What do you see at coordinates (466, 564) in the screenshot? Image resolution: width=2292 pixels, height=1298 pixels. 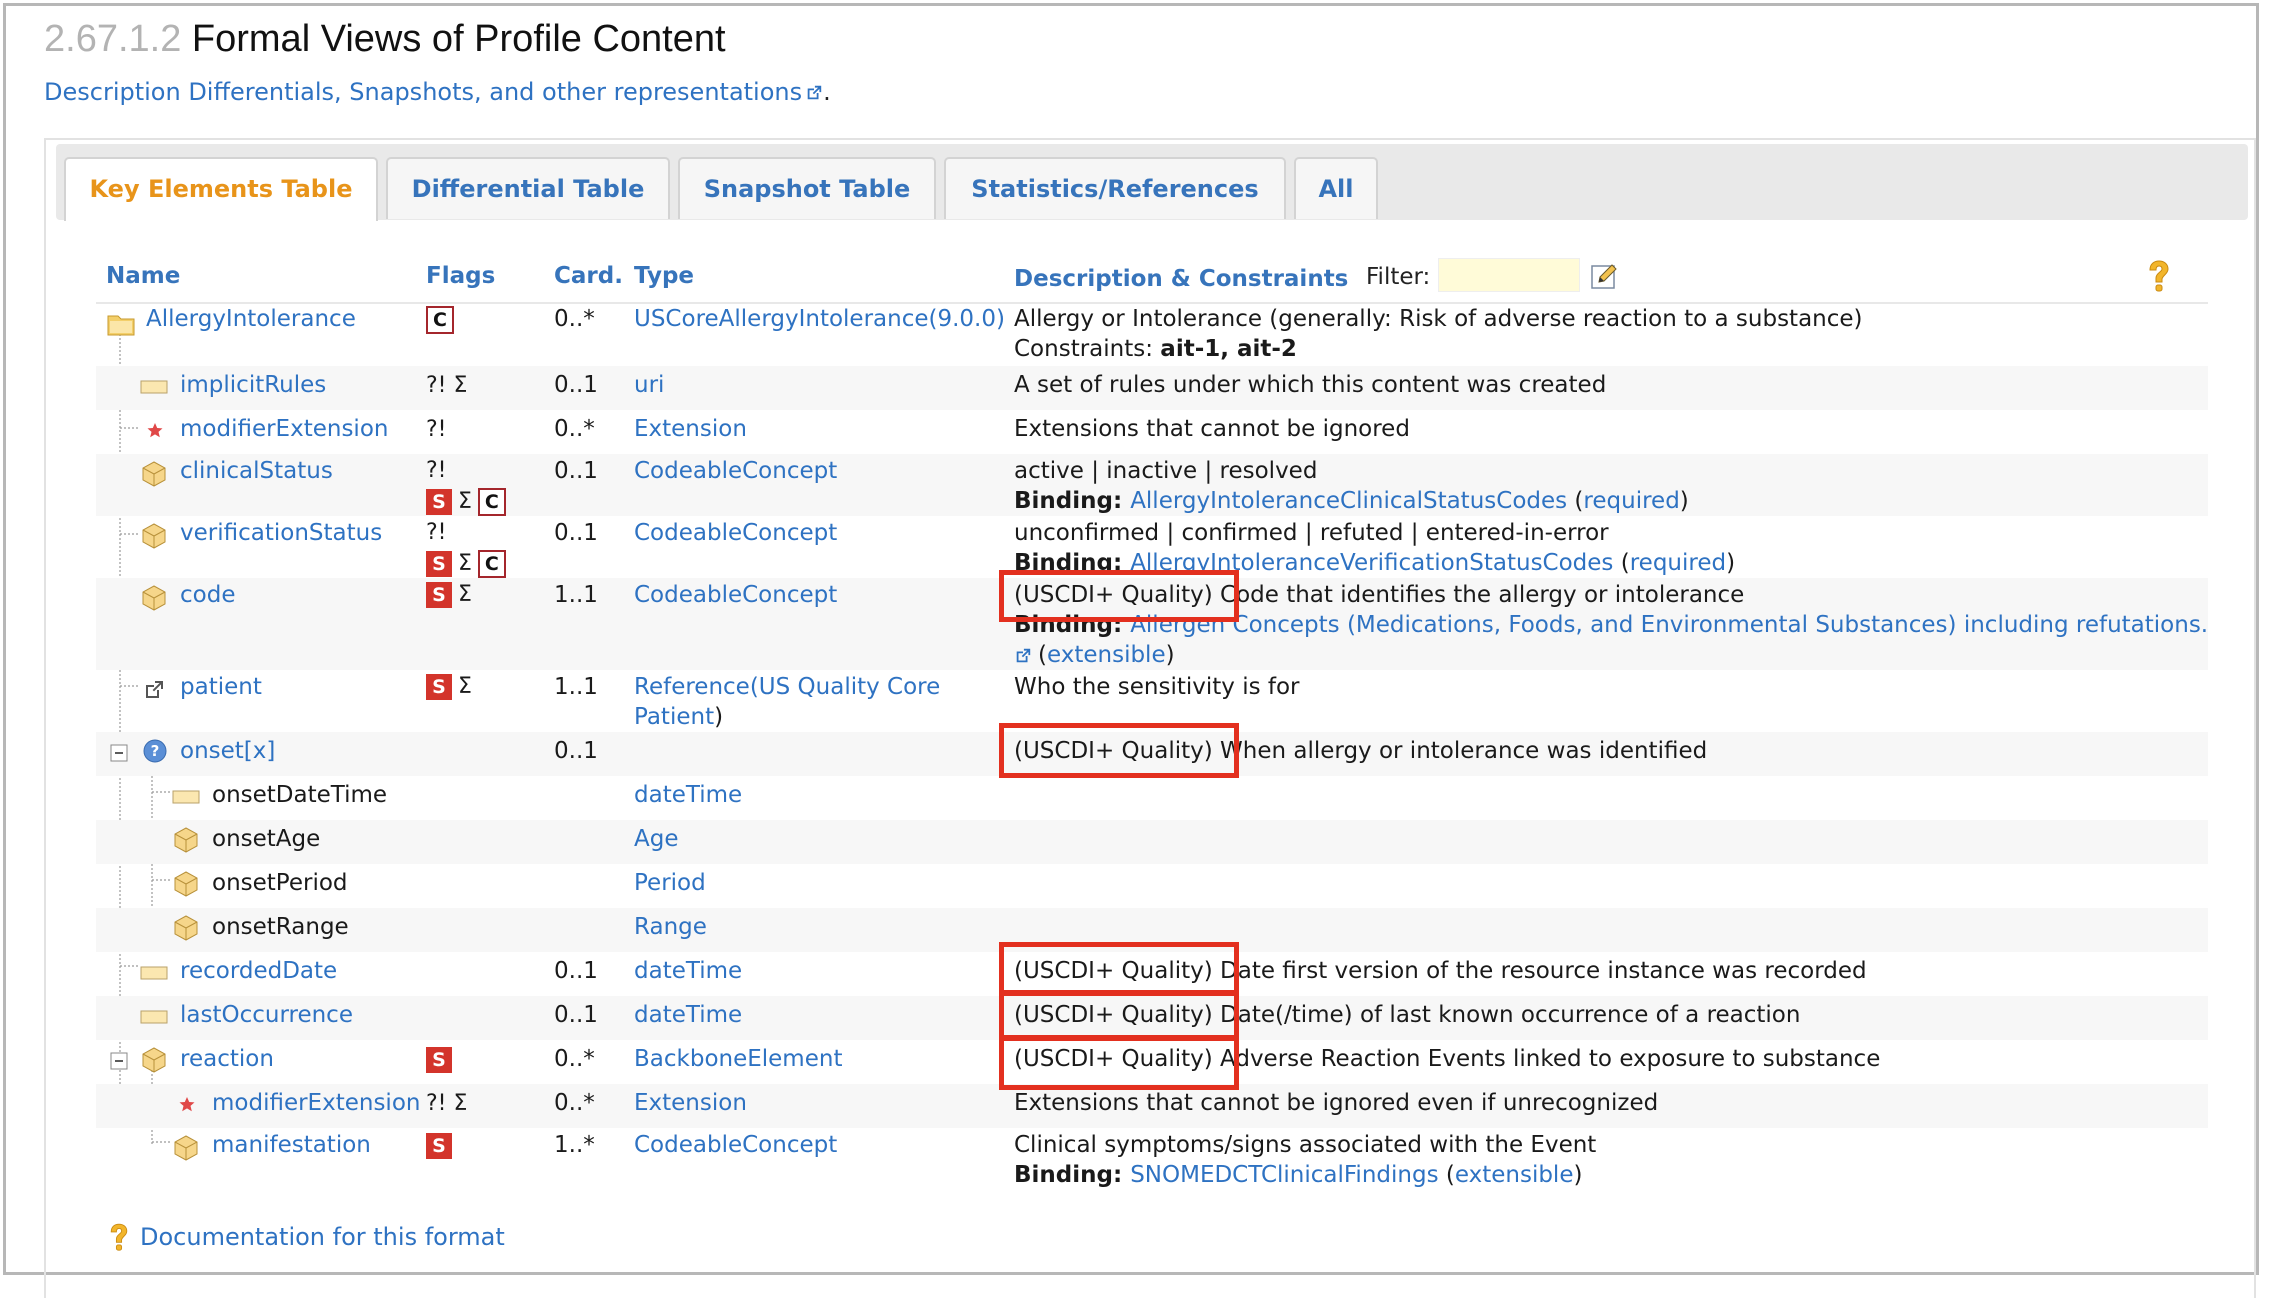 I see `flag-badges: SΣC` at bounding box center [466, 564].